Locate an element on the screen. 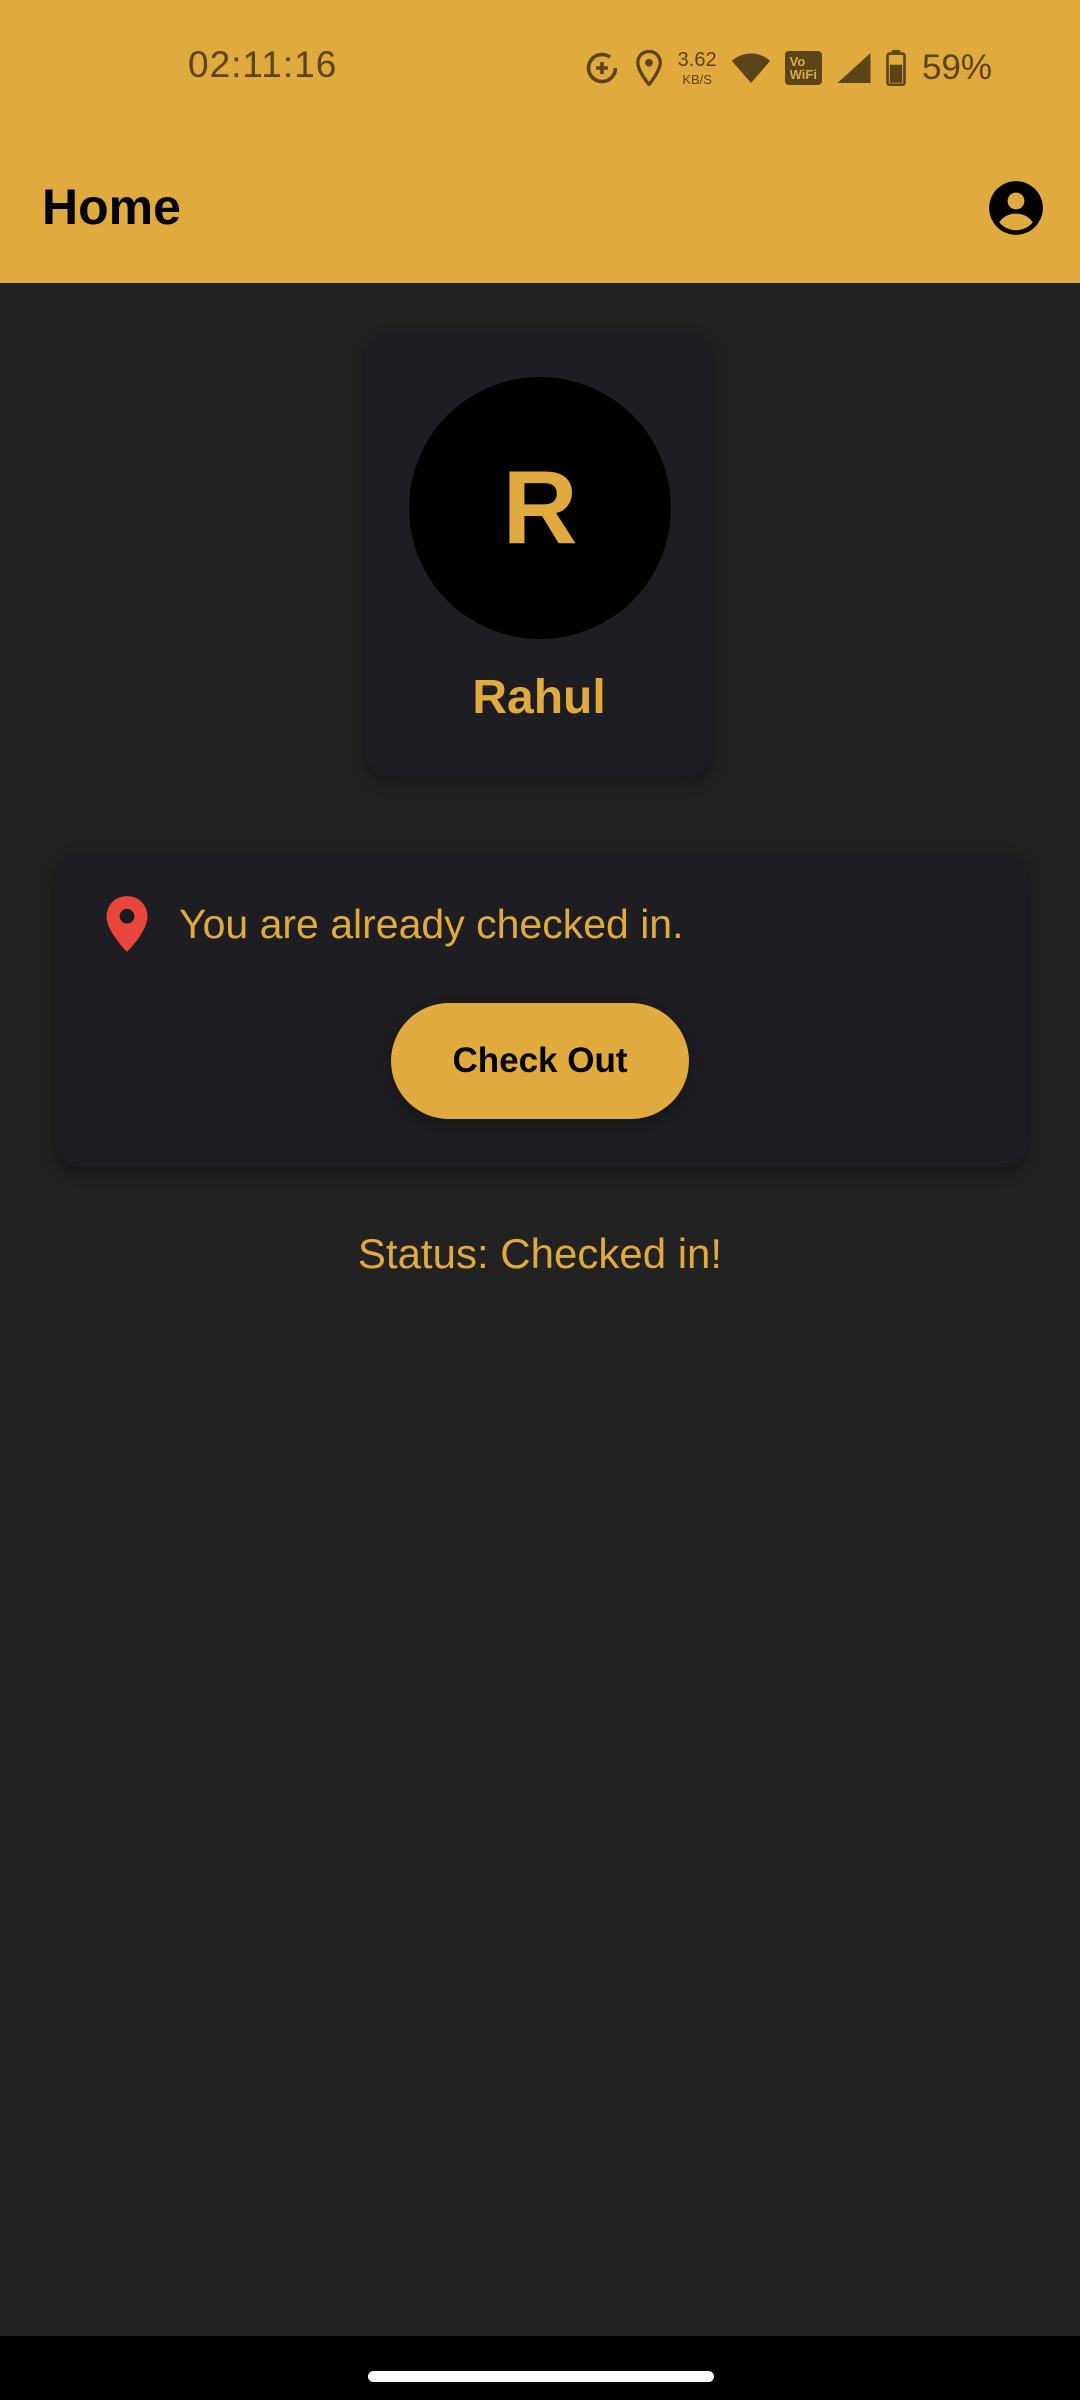 The height and width of the screenshot is (2400, 1080). avatar-initial: R is located at coordinates (540, 507).